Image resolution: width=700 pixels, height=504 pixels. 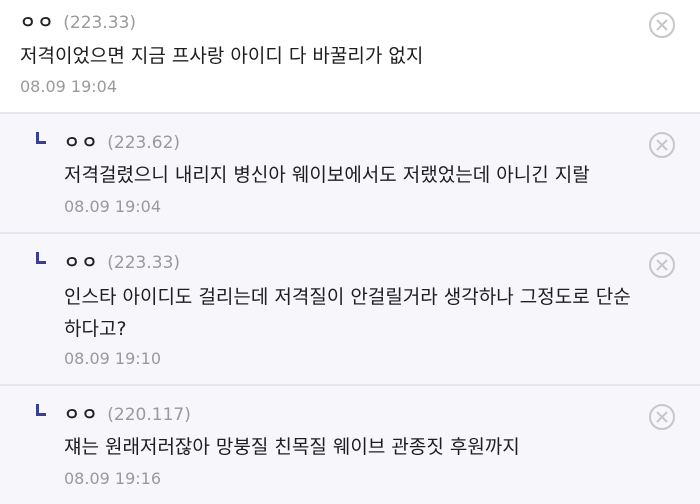 What do you see at coordinates (112, 358) in the screenshot?
I see `comment-date: 08.09 19:10` at bounding box center [112, 358].